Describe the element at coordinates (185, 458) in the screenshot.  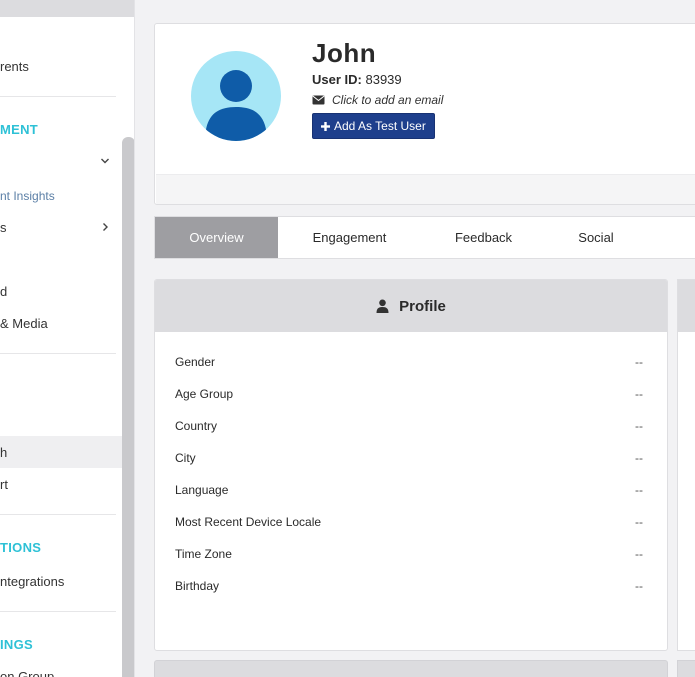
I see `profile-row-label: City` at that location.